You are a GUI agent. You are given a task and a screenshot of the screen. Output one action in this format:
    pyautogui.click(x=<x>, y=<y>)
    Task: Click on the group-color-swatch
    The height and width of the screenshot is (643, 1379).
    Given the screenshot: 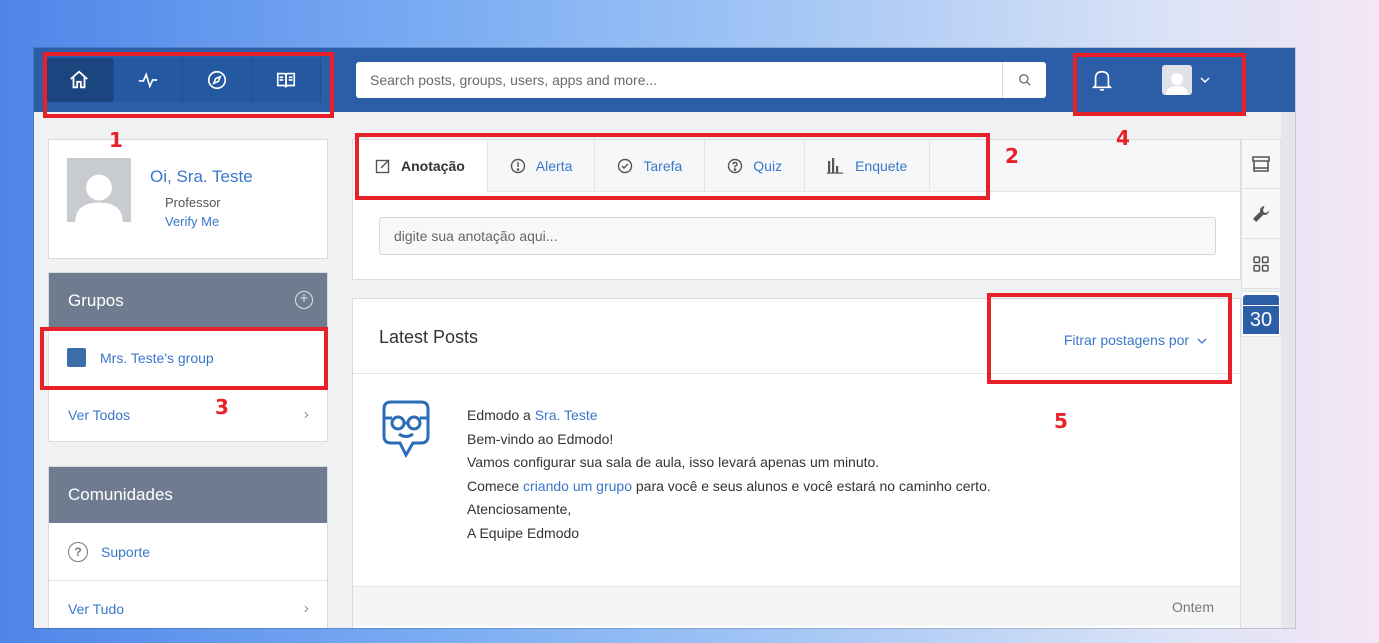 What is the action you would take?
    pyautogui.click(x=76, y=357)
    